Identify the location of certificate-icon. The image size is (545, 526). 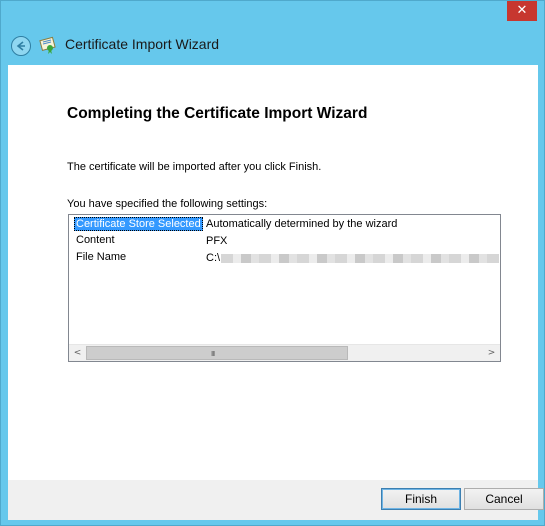
(47, 45).